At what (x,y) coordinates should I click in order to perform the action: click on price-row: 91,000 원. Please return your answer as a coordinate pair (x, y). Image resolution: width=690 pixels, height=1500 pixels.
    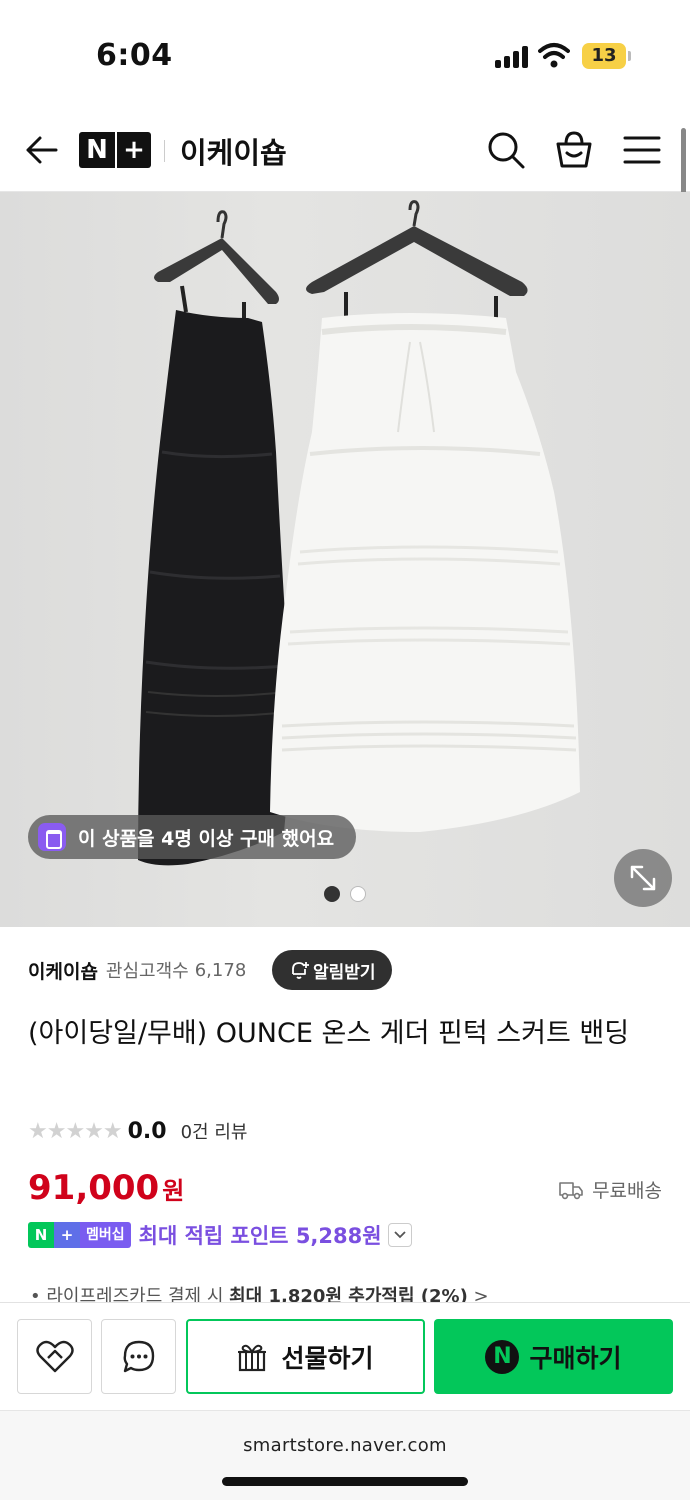
    Looking at the image, I should click on (106, 1188).